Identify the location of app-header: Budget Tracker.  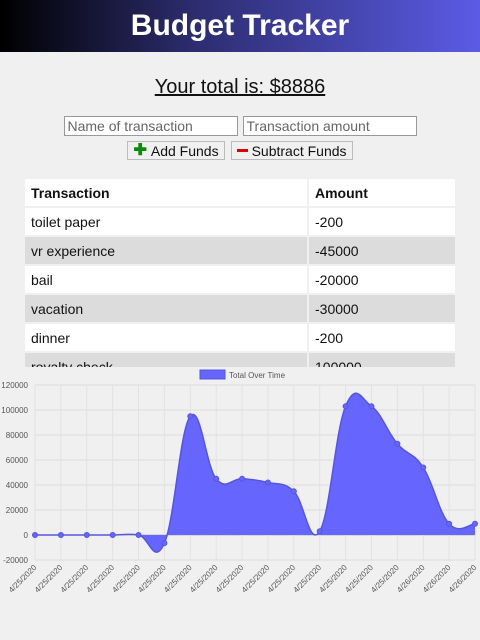
(240, 26).